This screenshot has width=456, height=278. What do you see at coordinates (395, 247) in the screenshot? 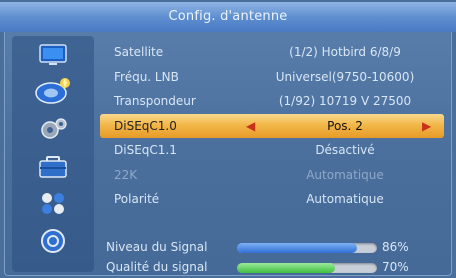
I see `signal-level-percent: 86%` at bounding box center [395, 247].